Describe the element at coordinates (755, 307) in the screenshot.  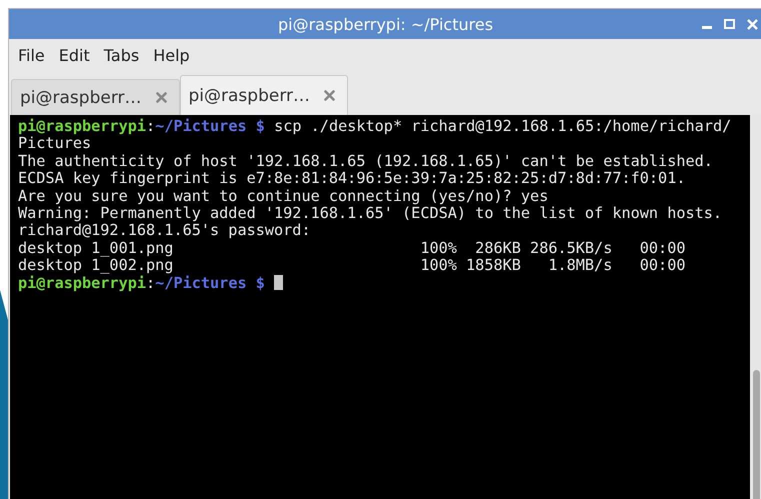
I see `scrollbar` at that location.